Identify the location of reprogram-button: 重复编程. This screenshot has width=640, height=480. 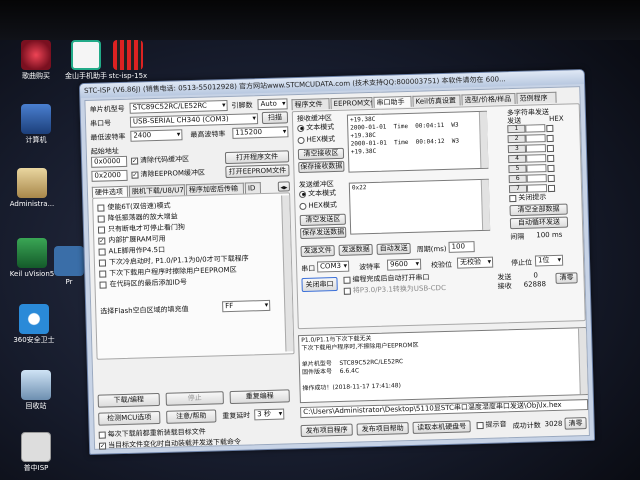
(259, 397).